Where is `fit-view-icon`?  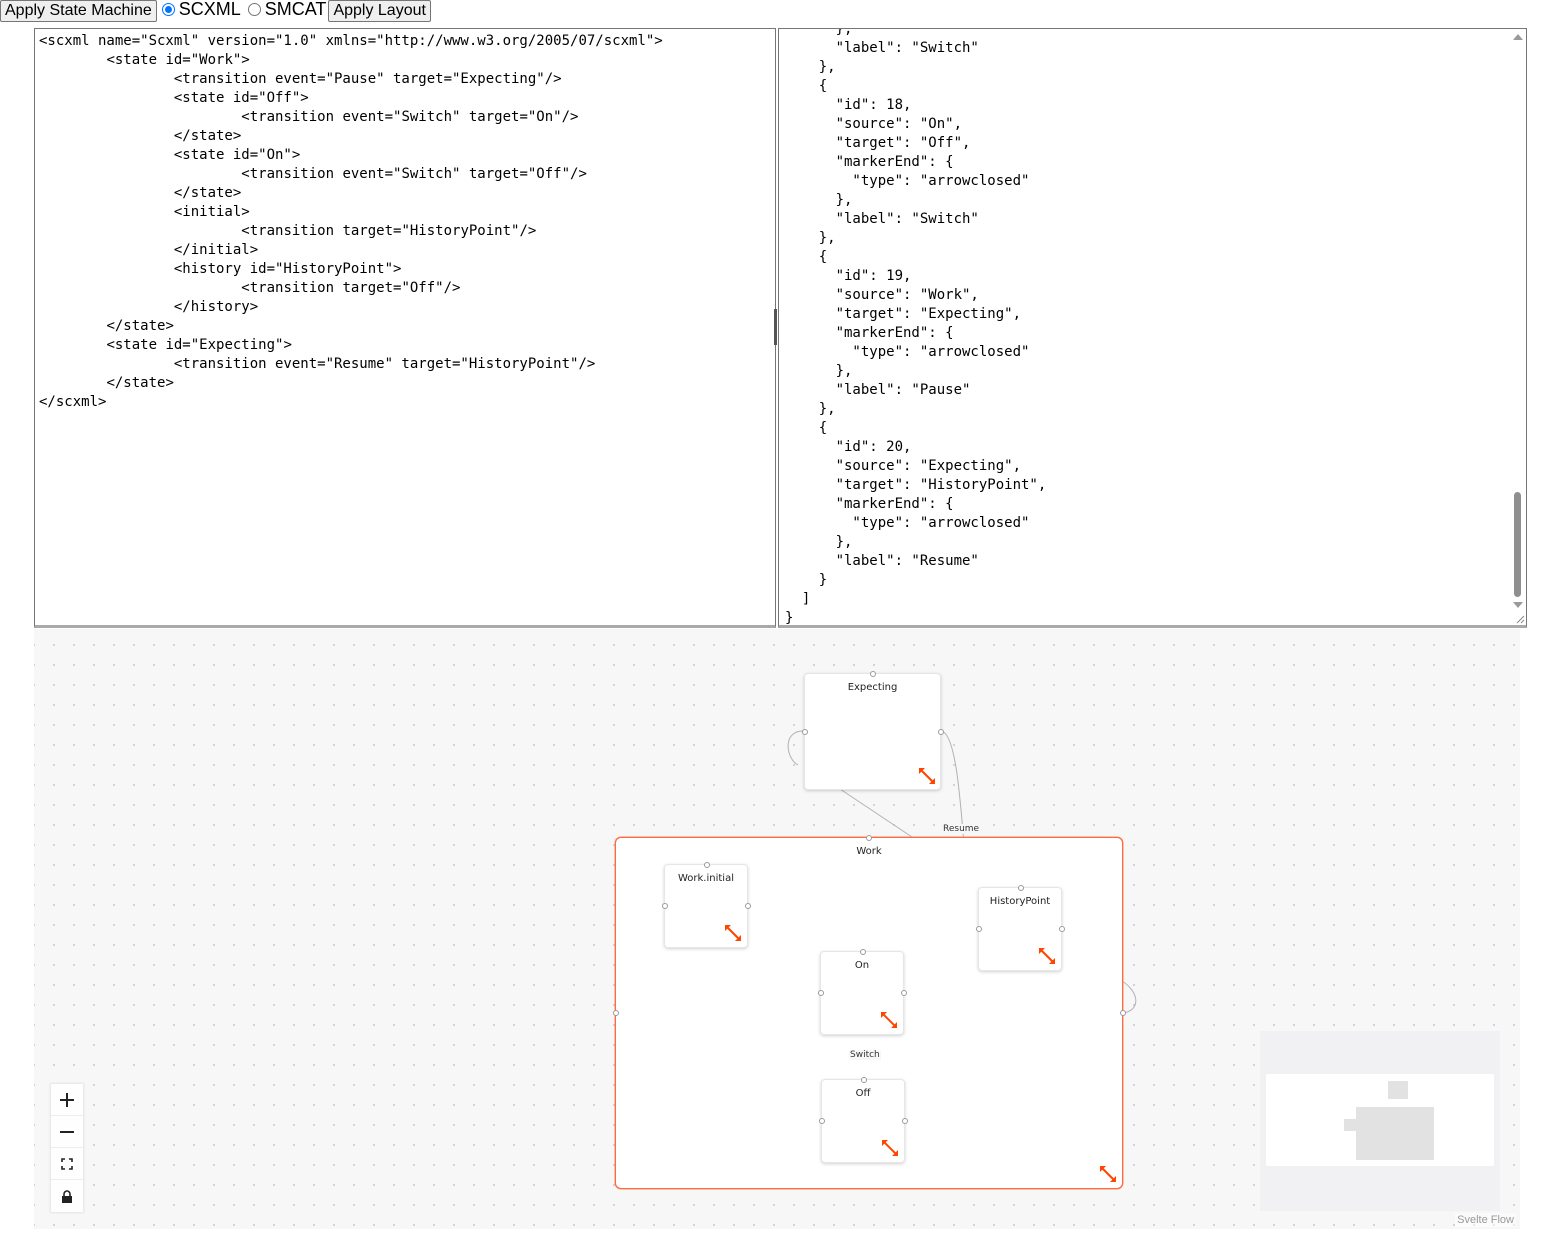 fit-view-icon is located at coordinates (67, 1163).